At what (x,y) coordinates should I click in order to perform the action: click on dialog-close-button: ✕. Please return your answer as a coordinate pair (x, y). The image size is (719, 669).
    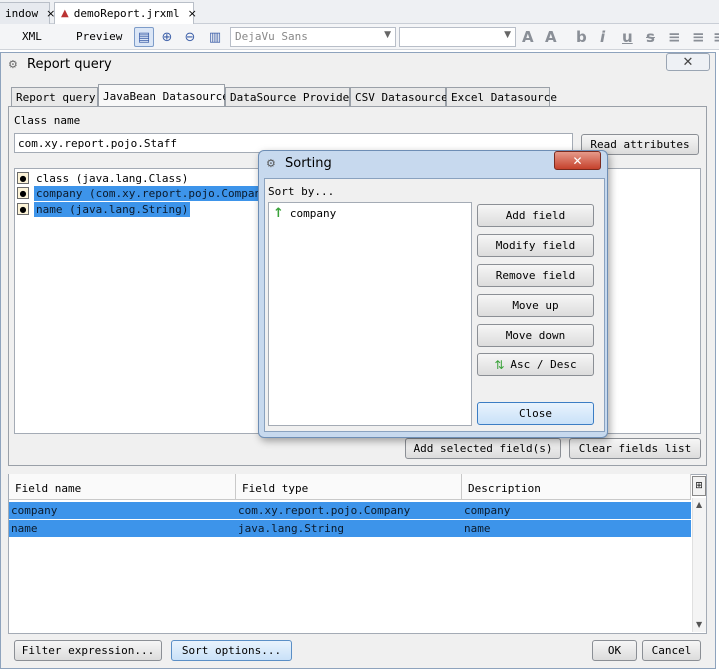
    Looking at the image, I should click on (688, 62).